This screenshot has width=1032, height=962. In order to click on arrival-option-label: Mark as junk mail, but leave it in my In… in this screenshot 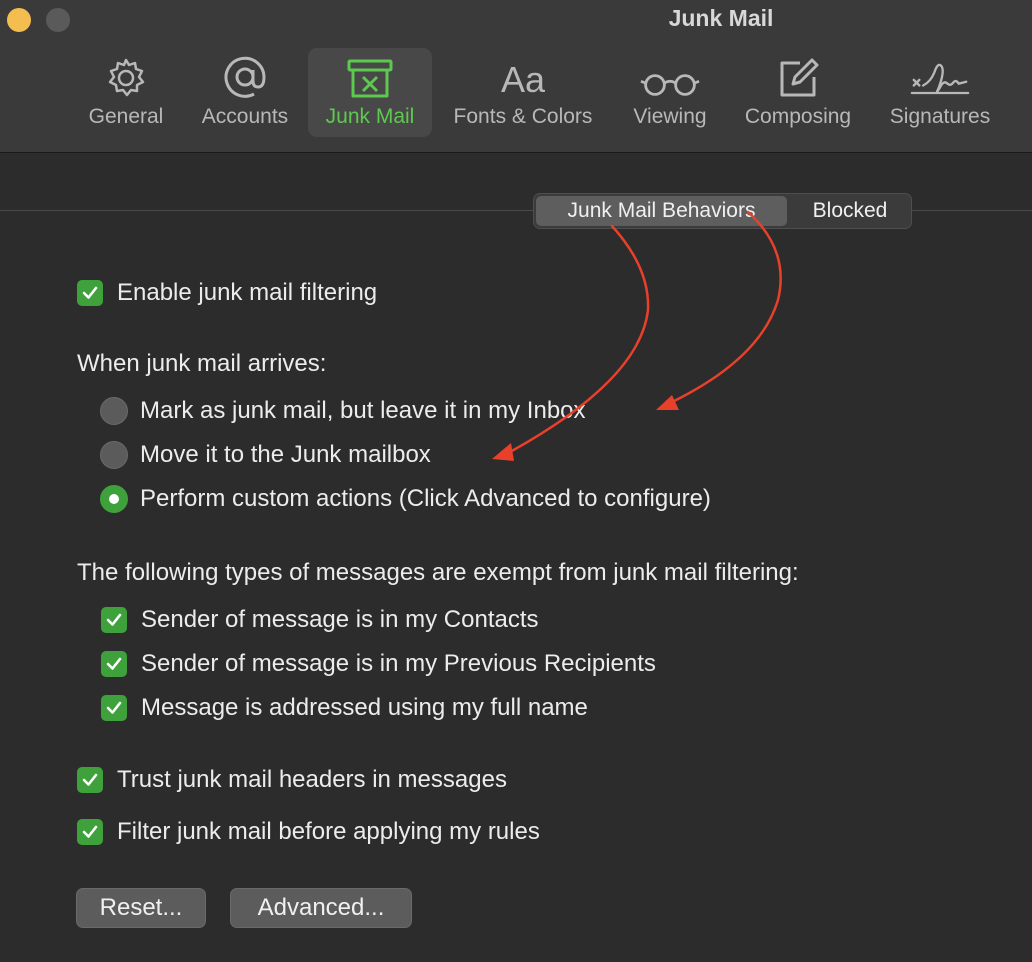, I will do `click(363, 410)`.